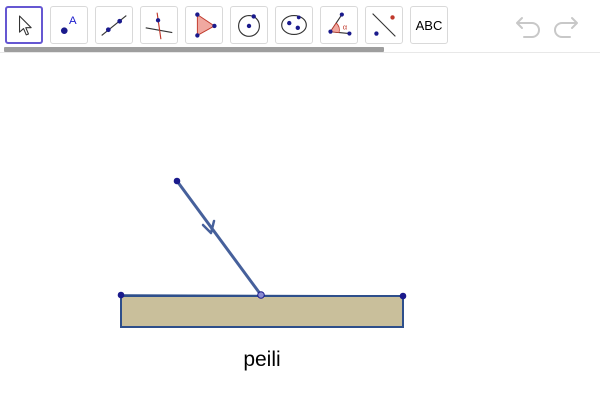 Image resolution: width=600 pixels, height=400 pixels. I want to click on circle-center-point-icon, so click(249, 25).